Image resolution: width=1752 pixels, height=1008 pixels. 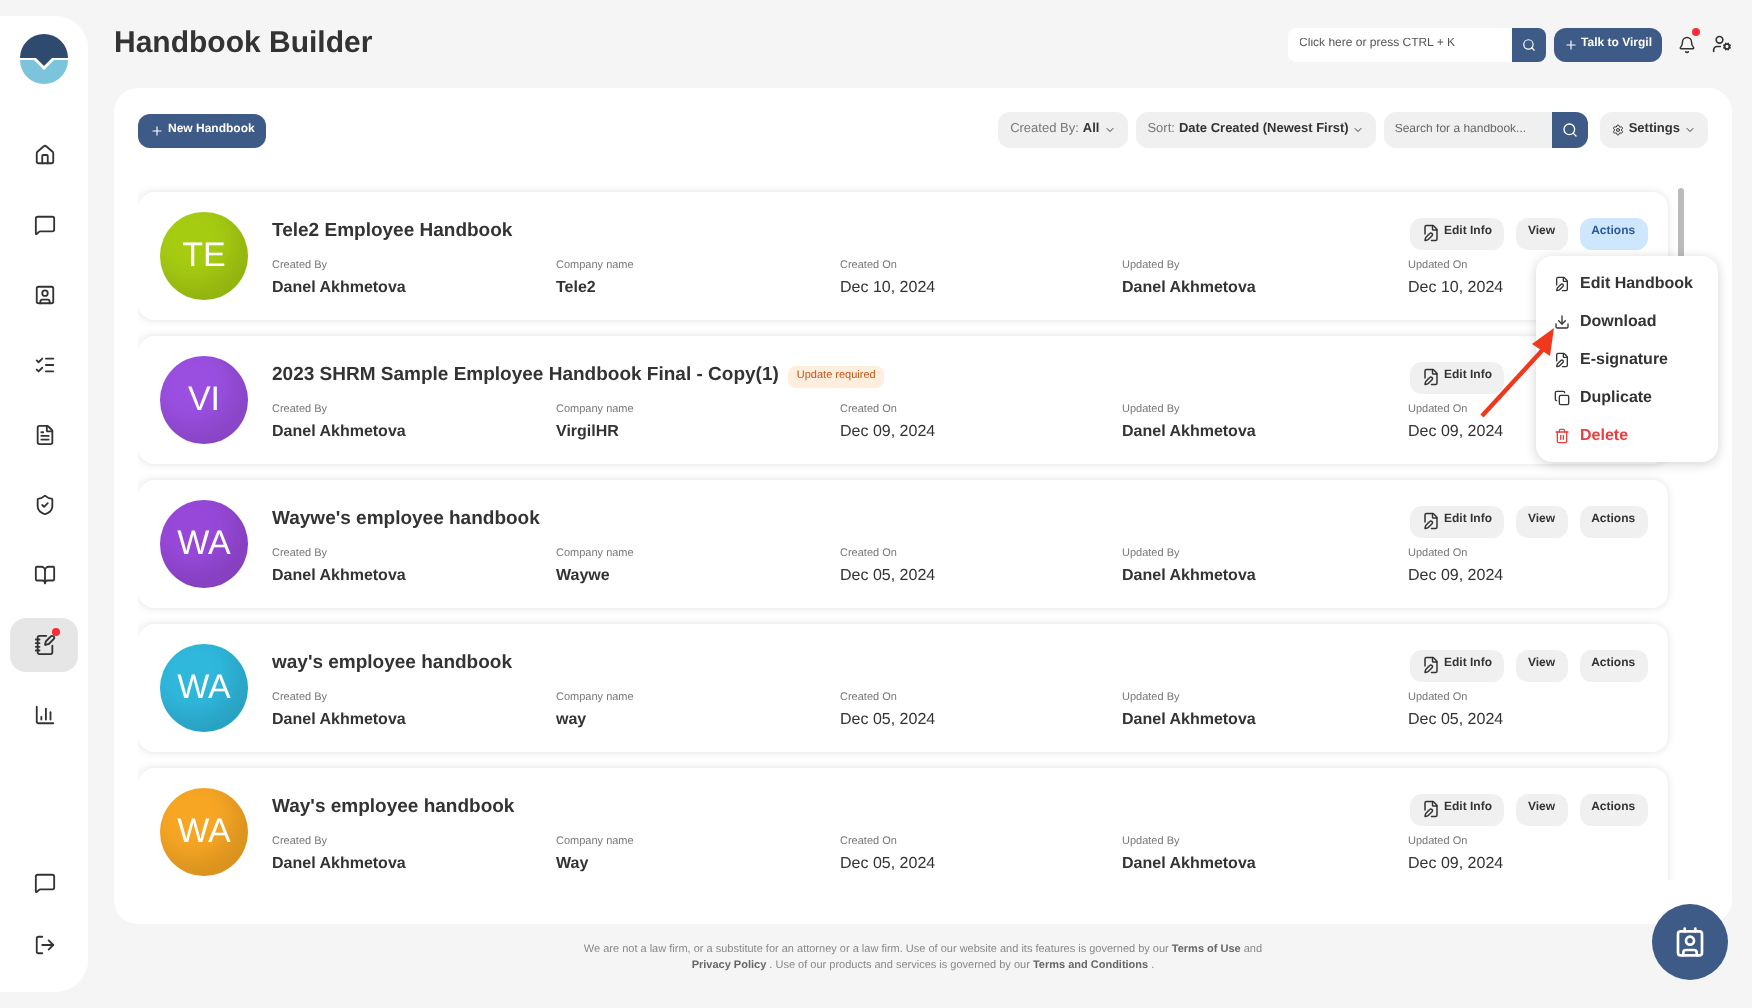 What do you see at coordinates (393, 808) in the screenshot?
I see `handbook-title: Way's employee handbook` at bounding box center [393, 808].